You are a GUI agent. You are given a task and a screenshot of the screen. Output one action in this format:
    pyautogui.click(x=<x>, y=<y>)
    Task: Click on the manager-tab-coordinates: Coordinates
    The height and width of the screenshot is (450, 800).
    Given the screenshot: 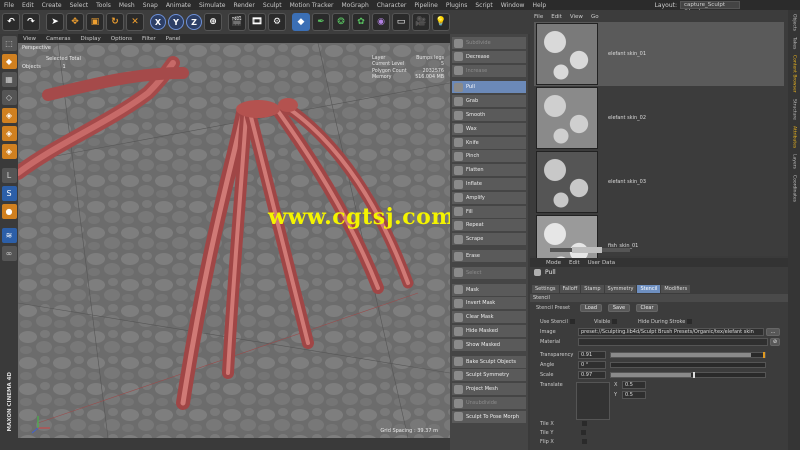 What is the action you would take?
    pyautogui.click(x=794, y=188)
    